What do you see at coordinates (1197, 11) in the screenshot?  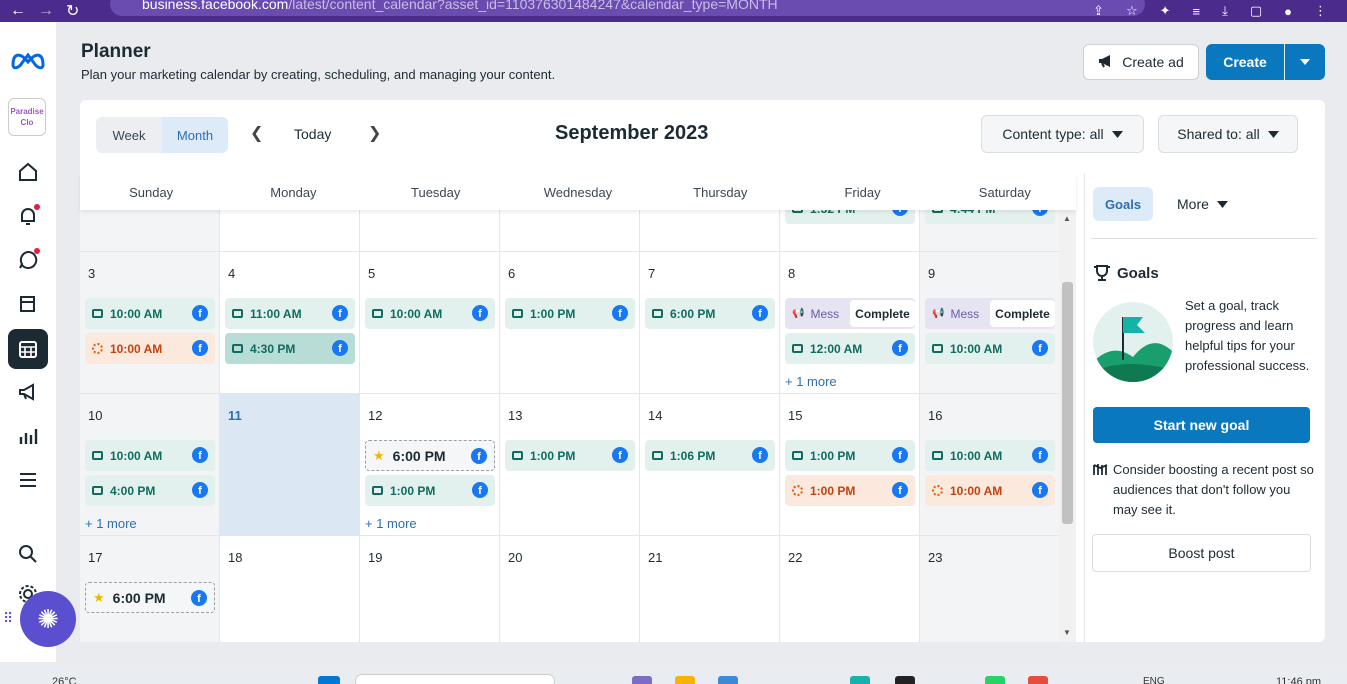 I see `media-icon: ≡` at bounding box center [1197, 11].